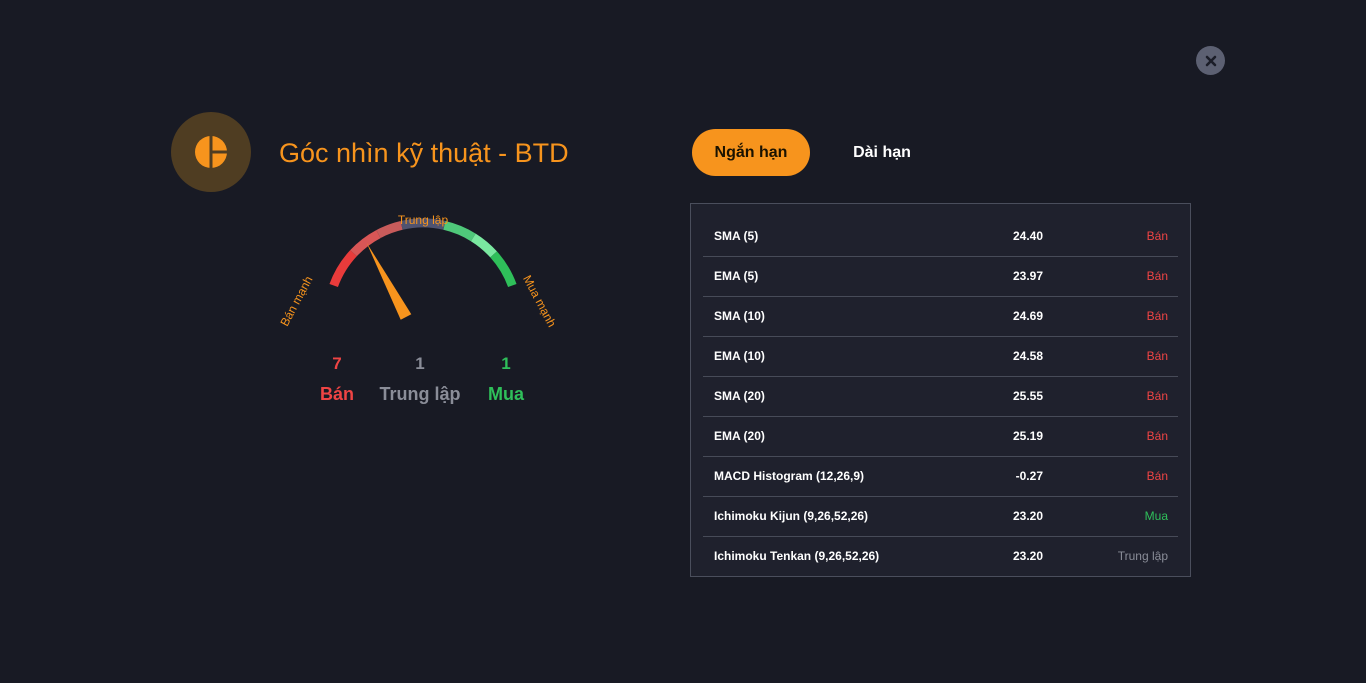  I want to click on gauge-segment-sell-mid, so click(365, 243).